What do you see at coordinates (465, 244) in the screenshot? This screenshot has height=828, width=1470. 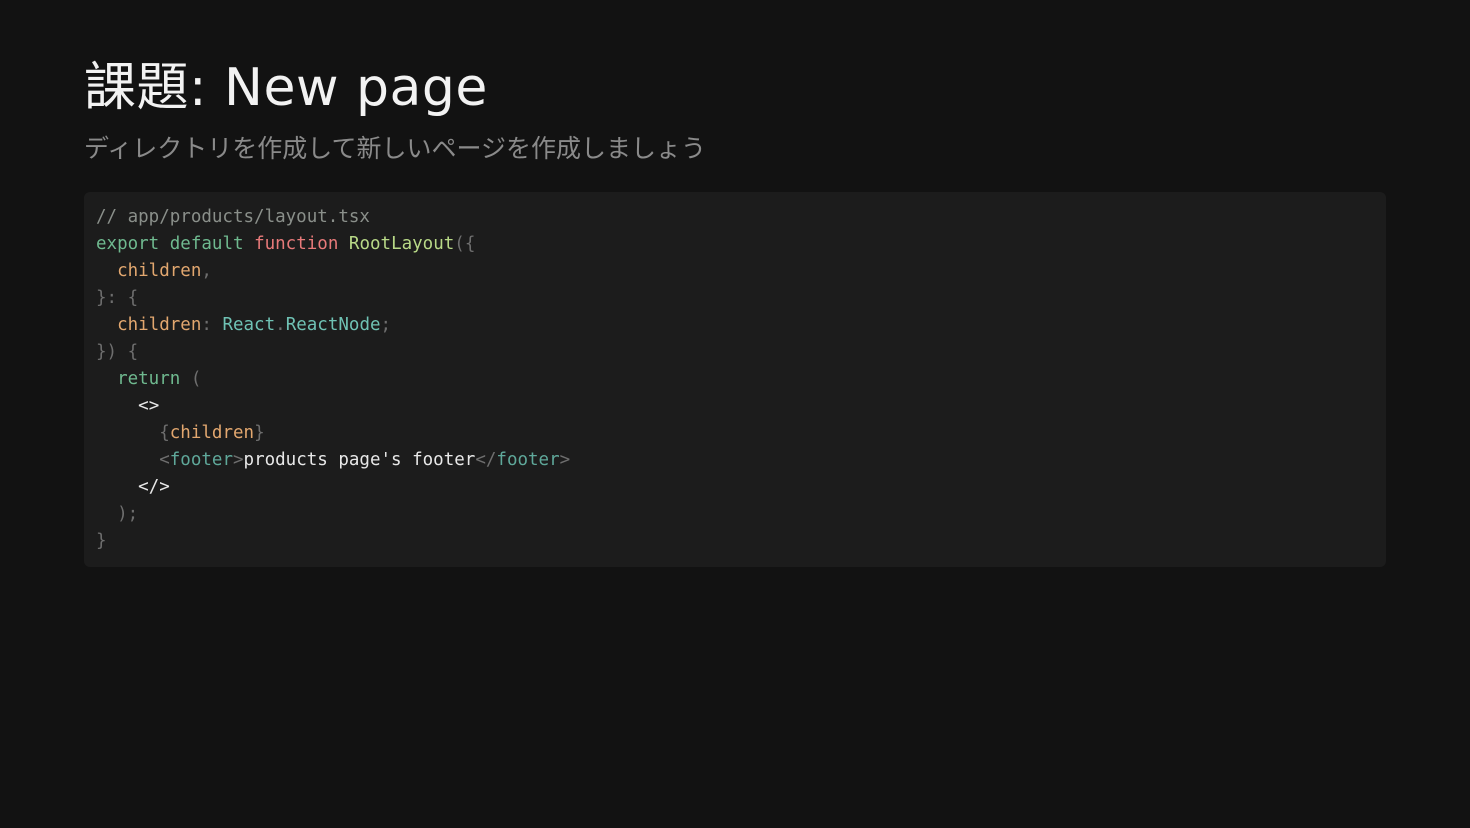 I see `code-token: ({` at bounding box center [465, 244].